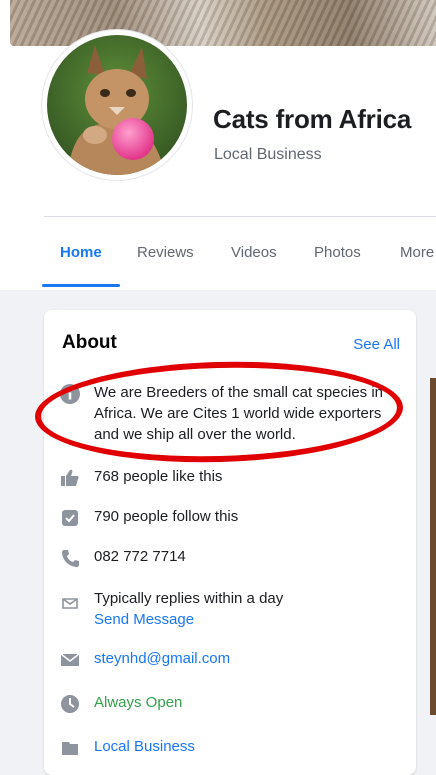 This screenshot has height=775, width=436. I want to click on phone-number: 082 772 7714, so click(140, 556).